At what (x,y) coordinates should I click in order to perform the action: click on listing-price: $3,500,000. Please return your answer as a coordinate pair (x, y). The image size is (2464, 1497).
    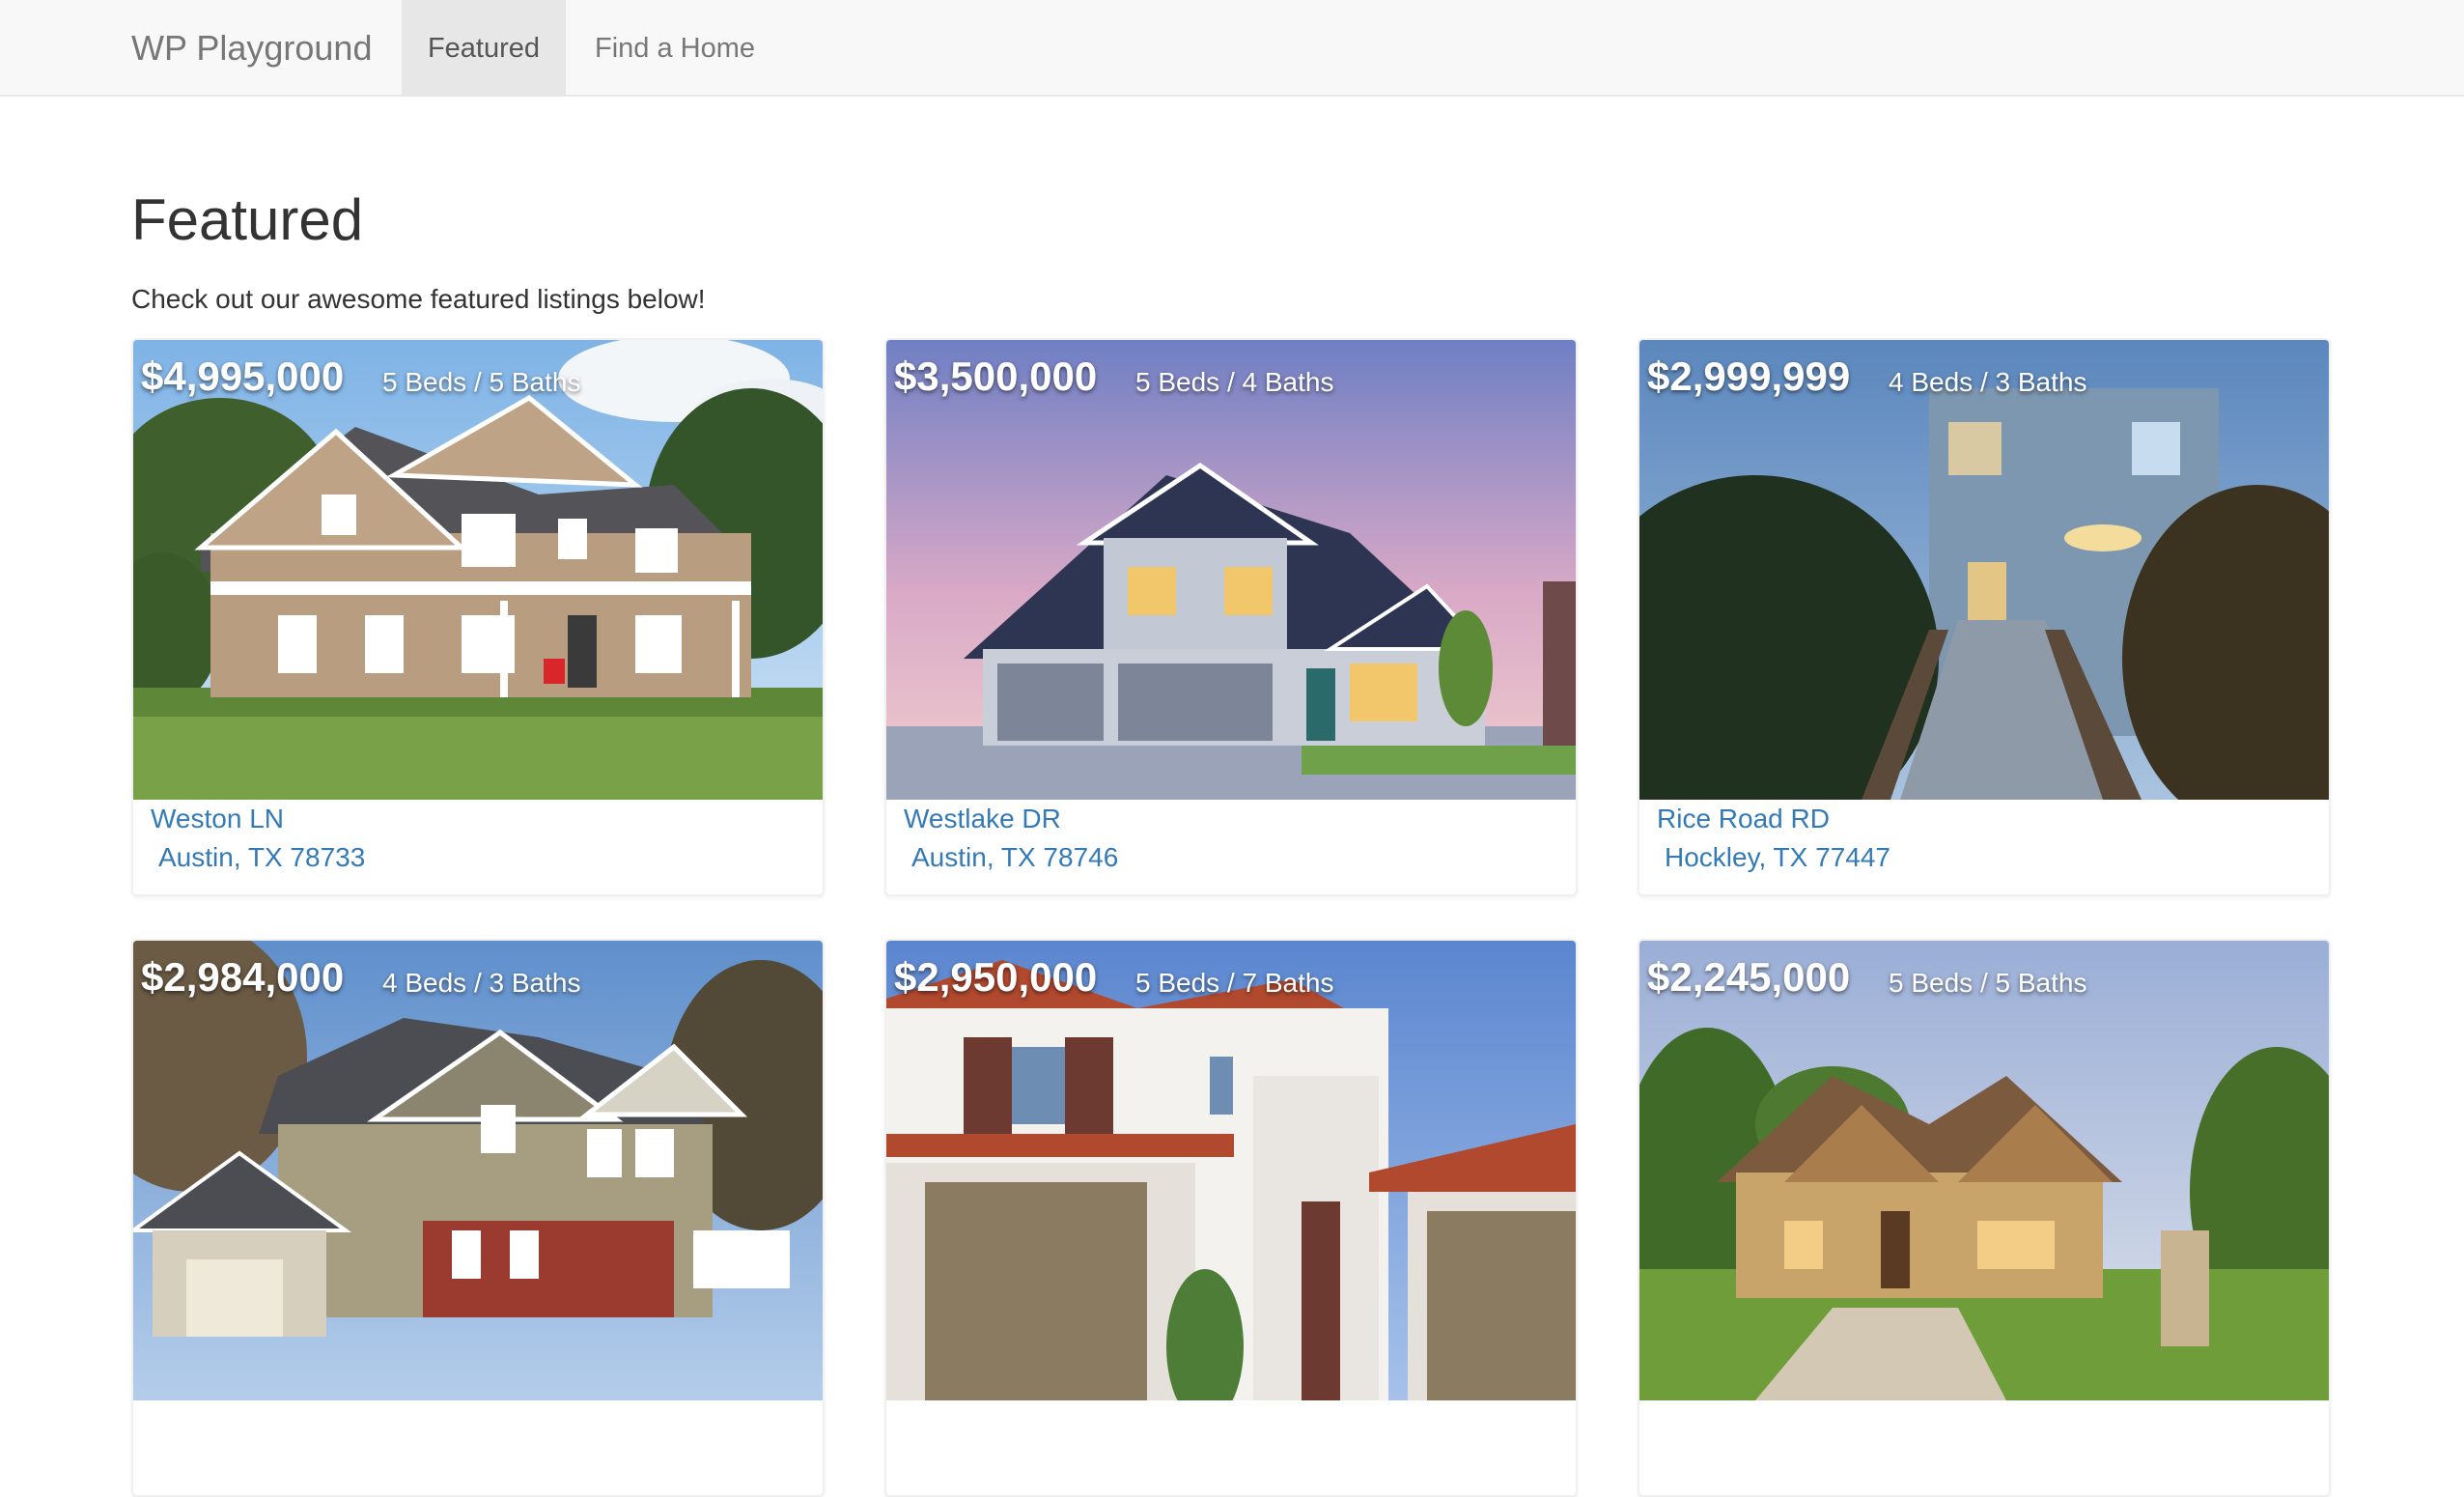
    Looking at the image, I should click on (996, 376).